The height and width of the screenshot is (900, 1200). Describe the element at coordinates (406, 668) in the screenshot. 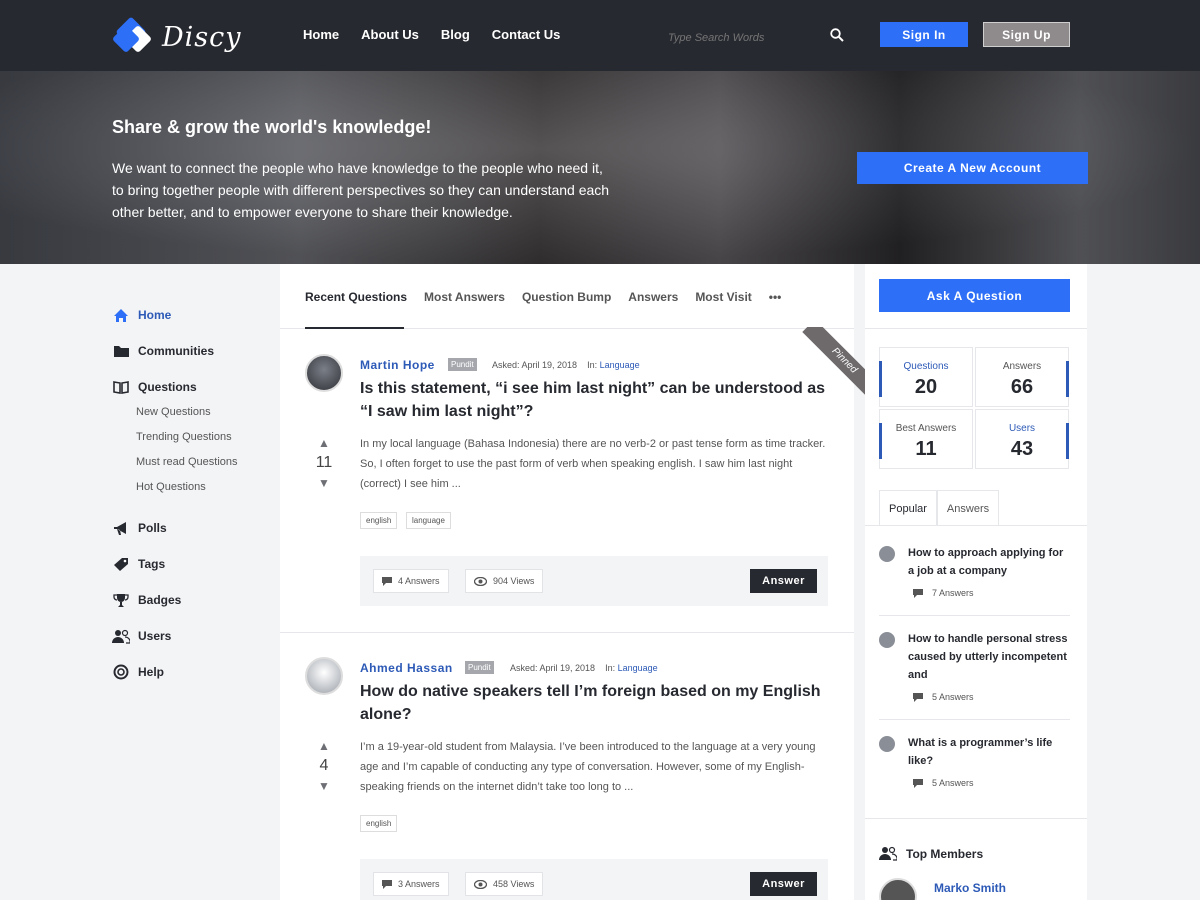

I see `author-name: Ahmed Hassan` at that location.